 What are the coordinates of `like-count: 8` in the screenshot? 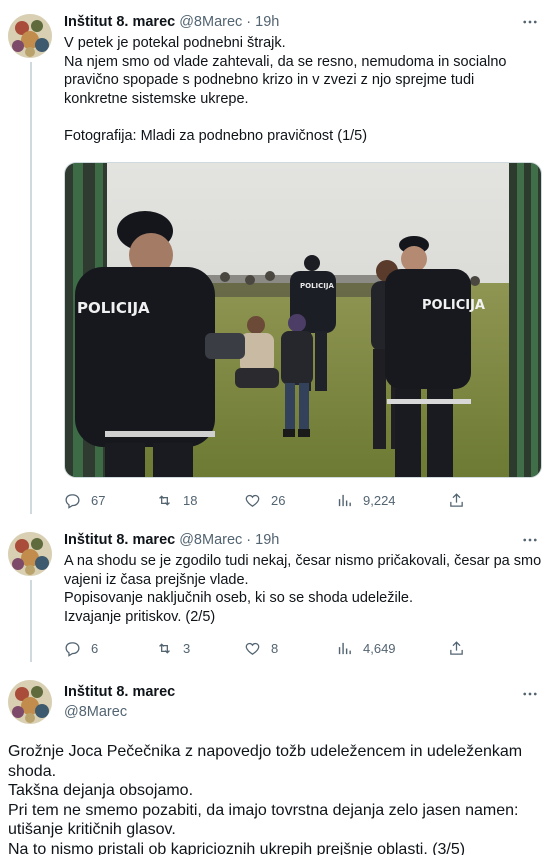 It's located at (275, 648).